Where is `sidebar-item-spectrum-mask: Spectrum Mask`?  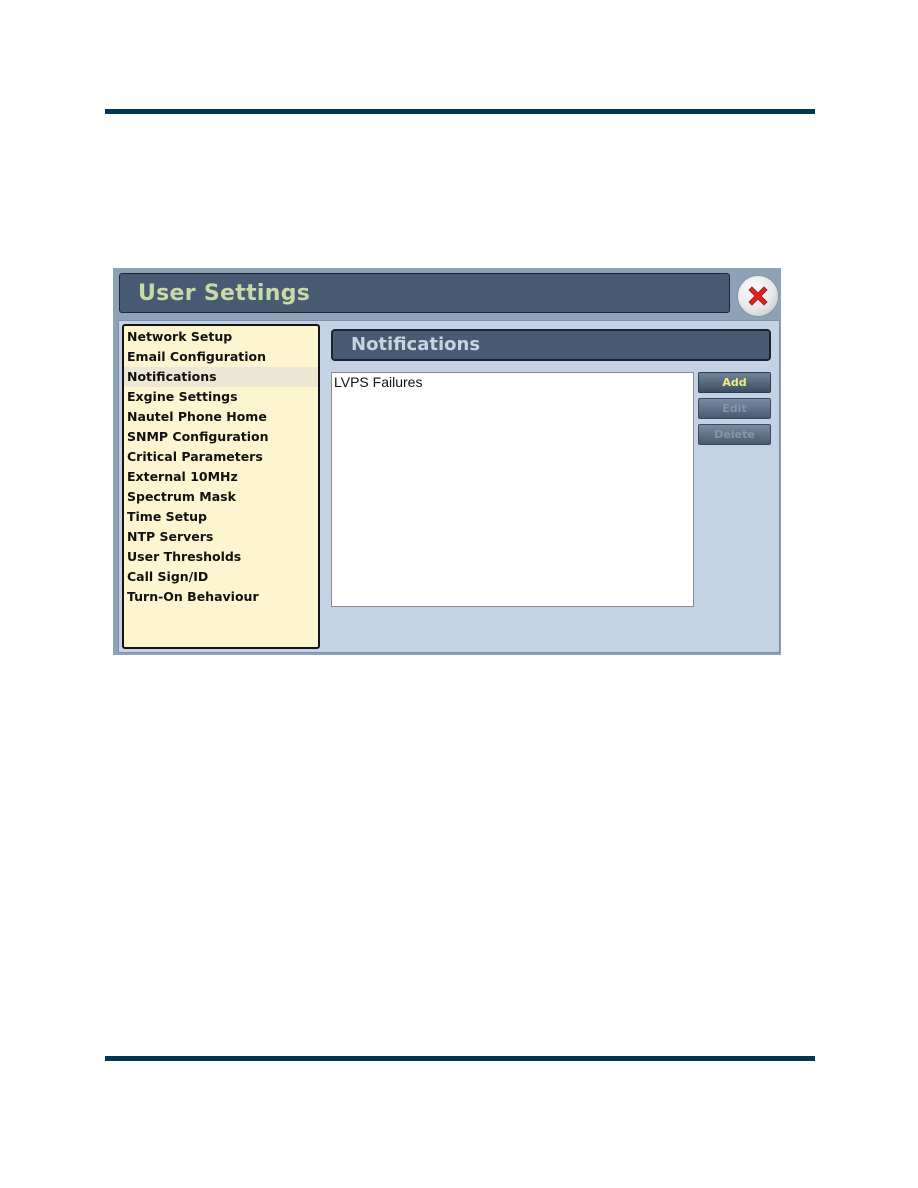
sidebar-item-spectrum-mask: Spectrum Mask is located at coordinates (221, 497).